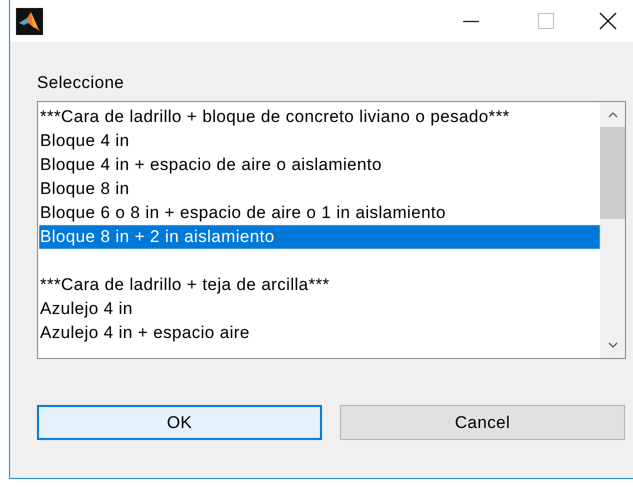 The height and width of the screenshot is (487, 633). Describe the element at coordinates (319, 309) in the screenshot. I see `list-option: Azulejo 4 in` at that location.